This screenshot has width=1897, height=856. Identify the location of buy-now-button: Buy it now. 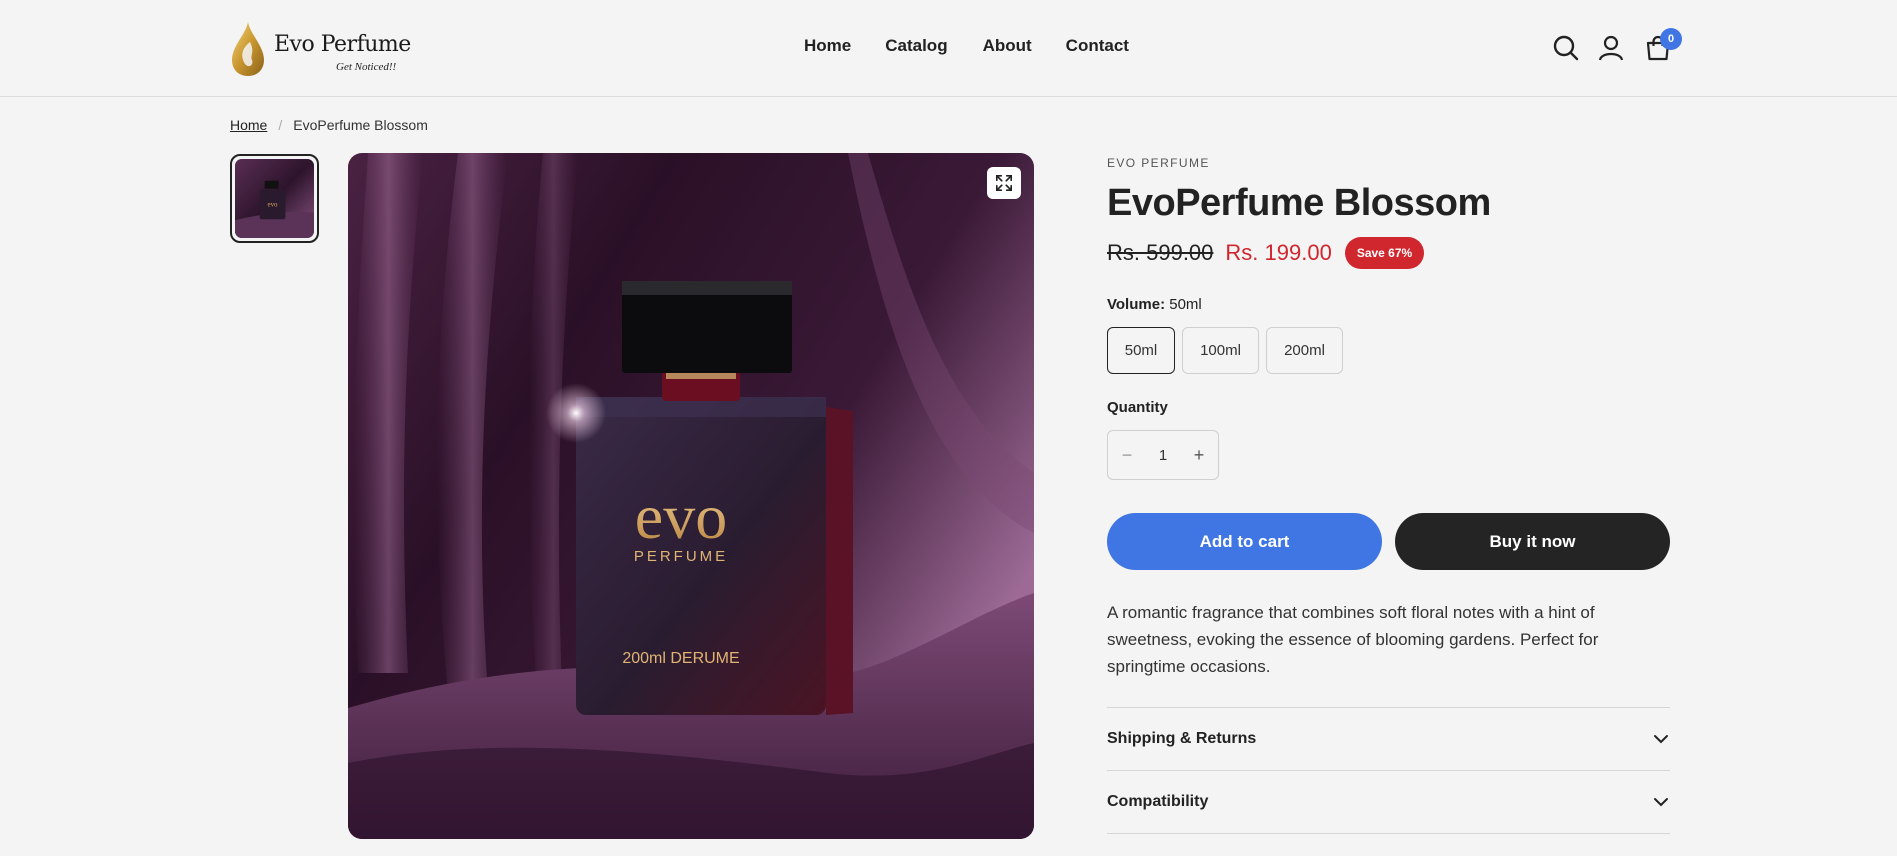
(1532, 541).